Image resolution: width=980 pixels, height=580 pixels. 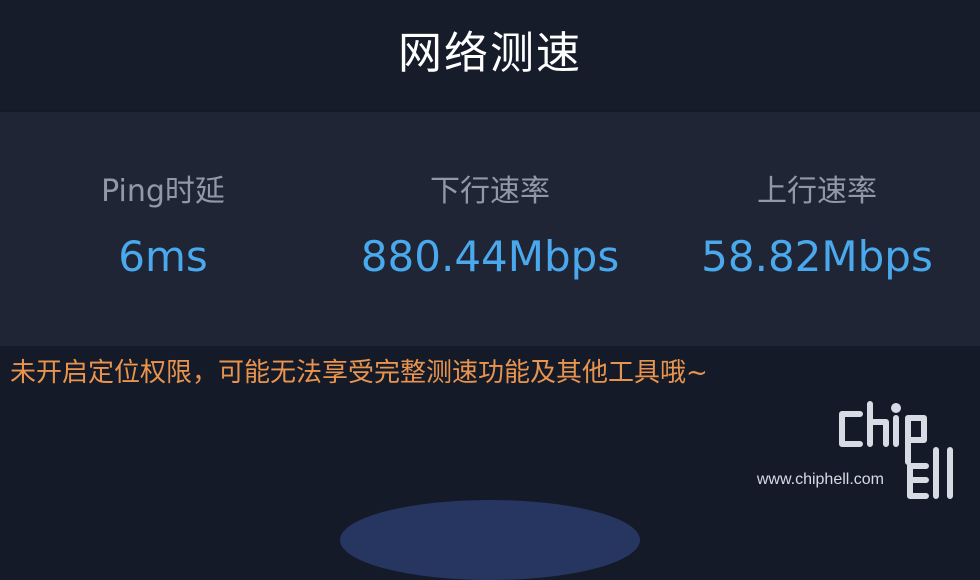 What do you see at coordinates (163, 227) in the screenshot?
I see `stat-ping: Ping时延 6ms` at bounding box center [163, 227].